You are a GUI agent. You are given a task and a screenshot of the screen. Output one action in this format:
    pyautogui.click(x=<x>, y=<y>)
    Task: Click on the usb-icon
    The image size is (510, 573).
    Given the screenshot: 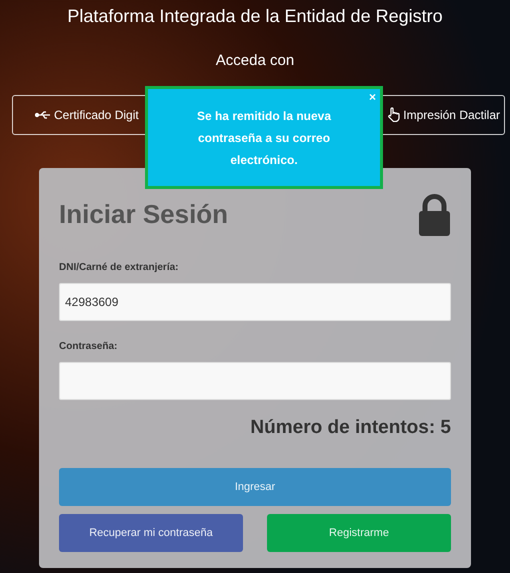 What is the action you would take?
    pyautogui.click(x=43, y=115)
    